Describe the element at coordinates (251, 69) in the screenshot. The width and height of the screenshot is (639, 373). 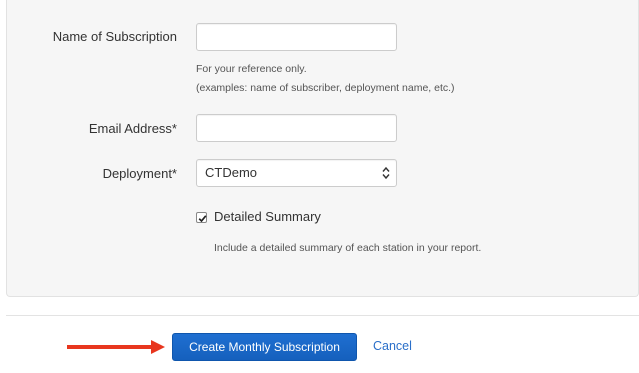
I see `name-help-line-1: For your reference only.` at that location.